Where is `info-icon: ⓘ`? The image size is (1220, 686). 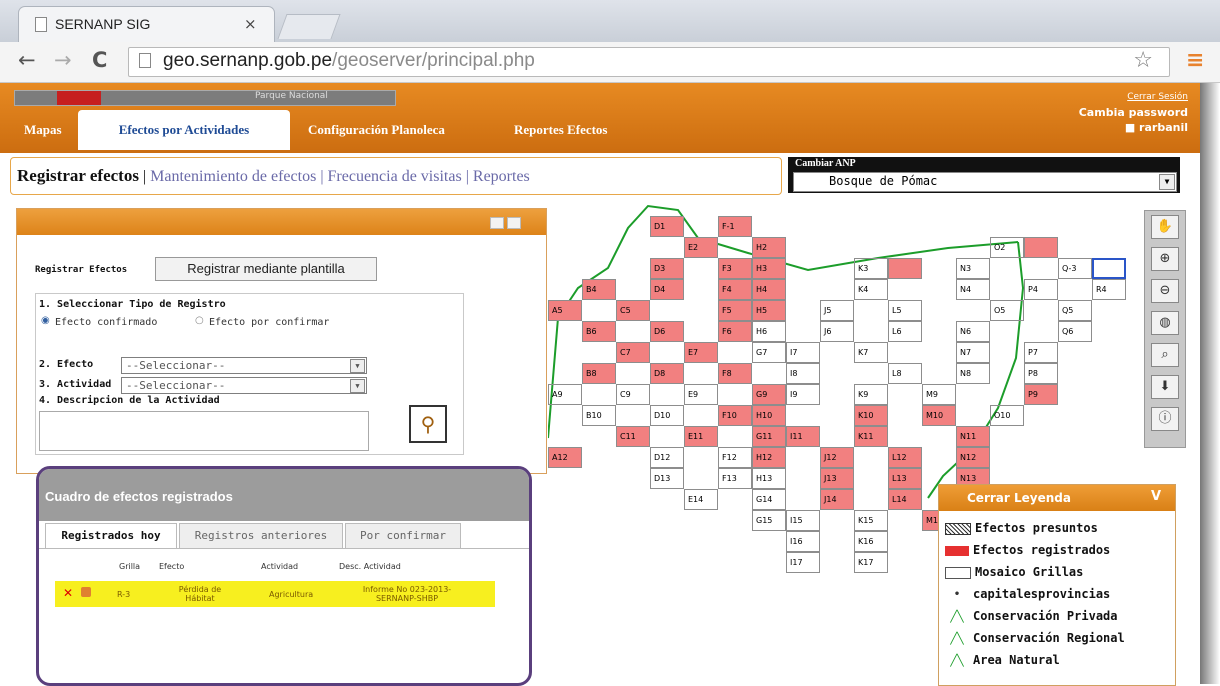 info-icon: ⓘ is located at coordinates (1165, 419).